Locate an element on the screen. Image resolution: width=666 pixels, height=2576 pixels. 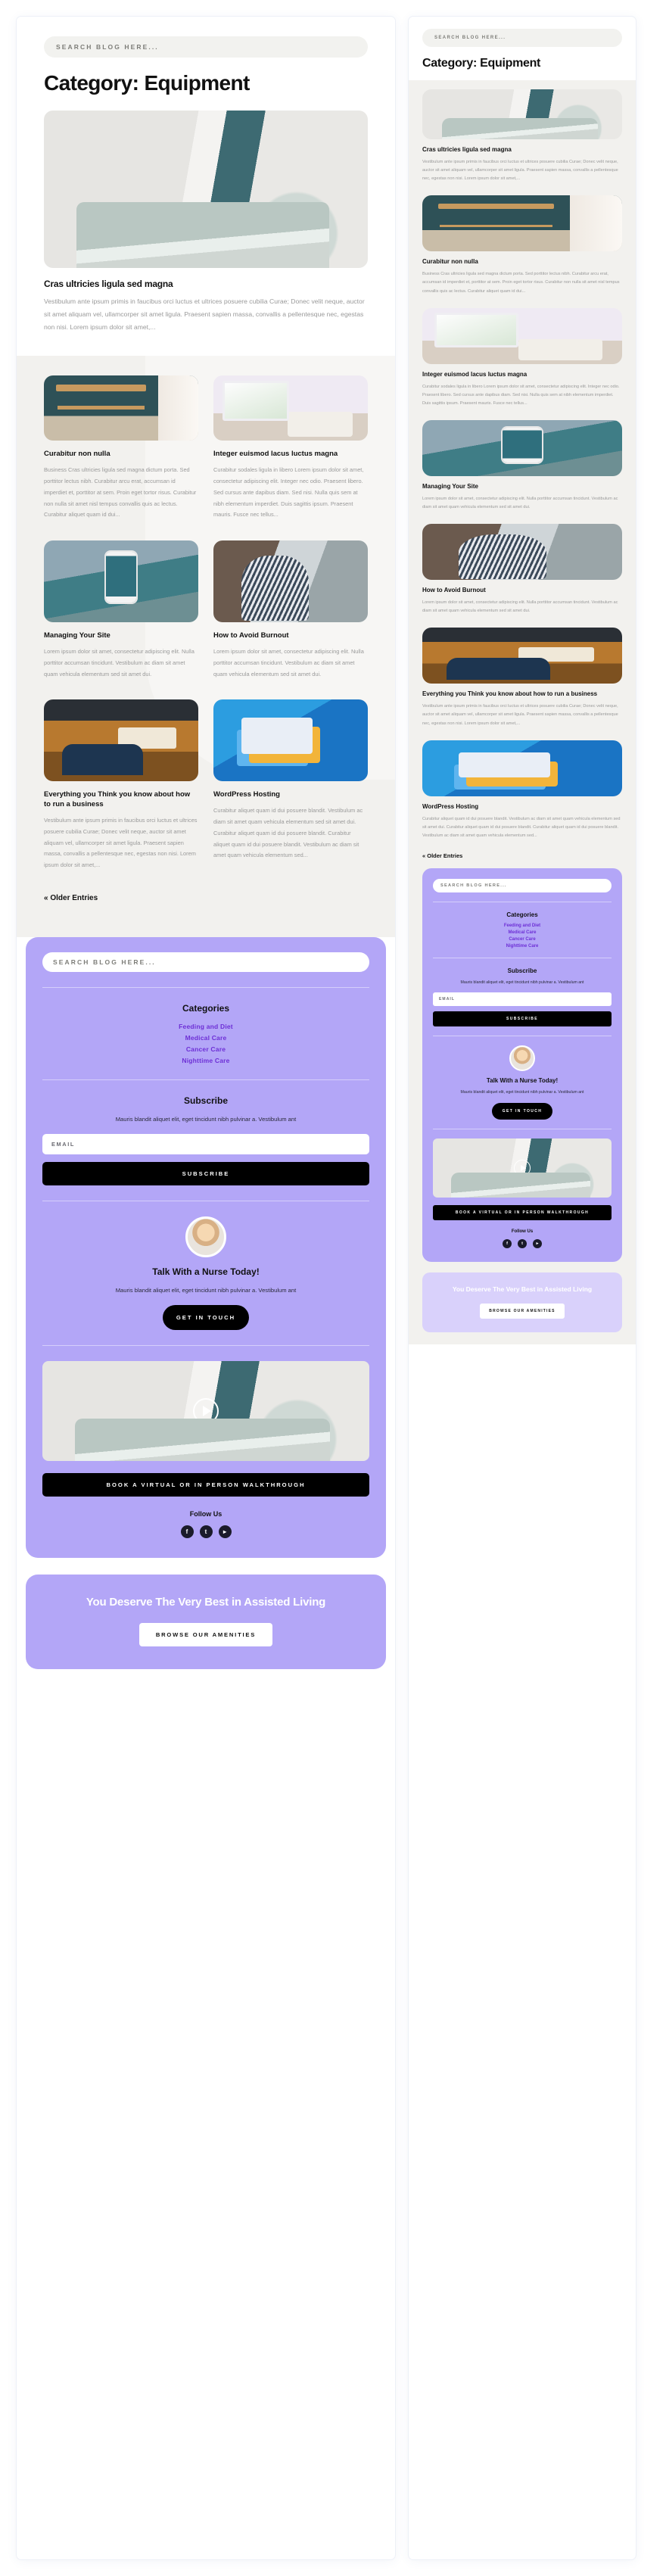
categories-title: Categories is located at coordinates (206, 1008).